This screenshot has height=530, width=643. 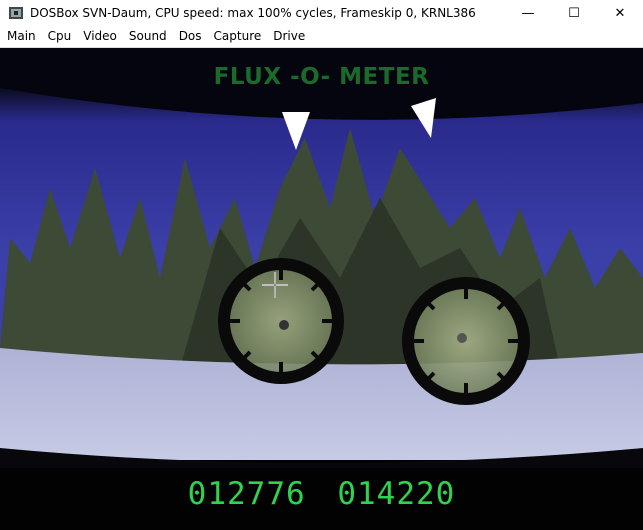 What do you see at coordinates (321, 77) in the screenshot?
I see `flux-o-meter-title: FLUX -O- METER` at bounding box center [321, 77].